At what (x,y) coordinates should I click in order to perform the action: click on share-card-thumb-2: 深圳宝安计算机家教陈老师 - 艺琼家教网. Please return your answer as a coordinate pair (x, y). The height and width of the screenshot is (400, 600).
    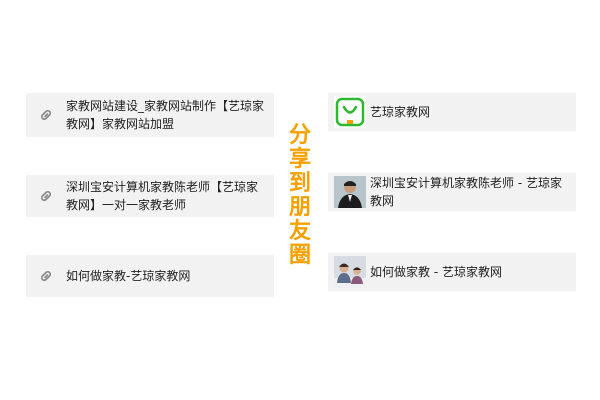
    Looking at the image, I should click on (452, 192).